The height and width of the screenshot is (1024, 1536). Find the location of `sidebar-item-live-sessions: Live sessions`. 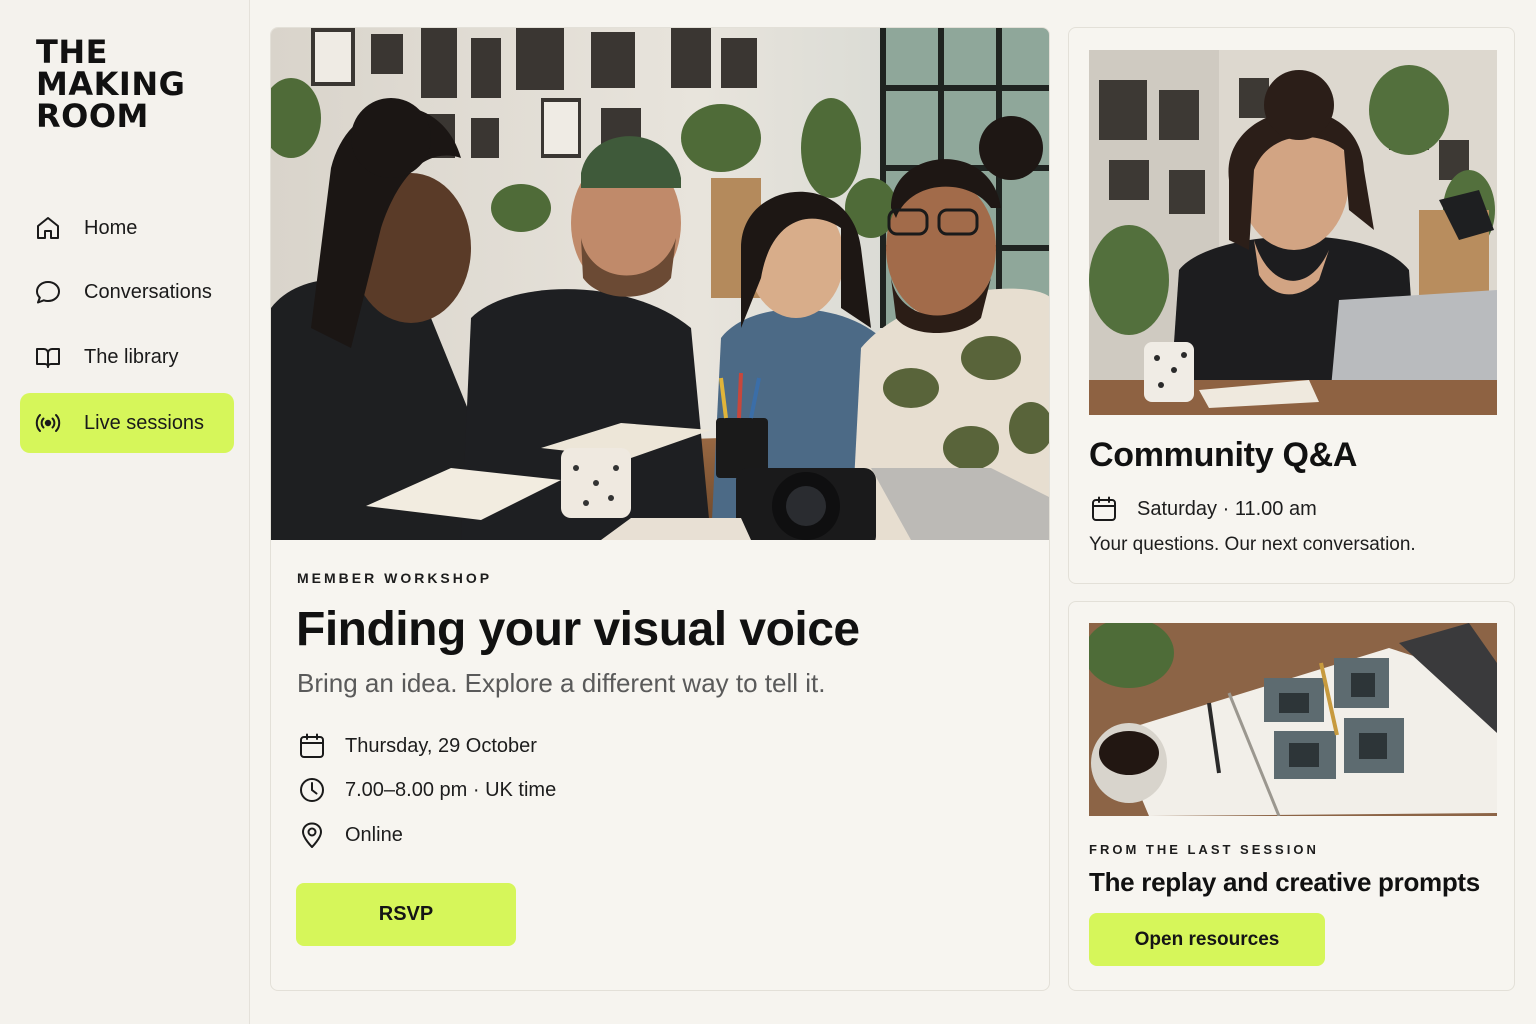

sidebar-item-live-sessions: Live sessions is located at coordinates (127, 423).